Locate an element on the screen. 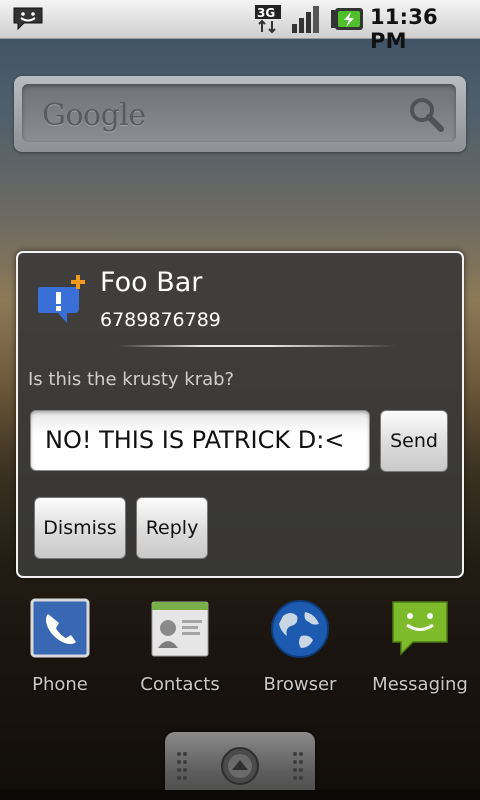  sender-number: 6789876789 is located at coordinates (160, 320).